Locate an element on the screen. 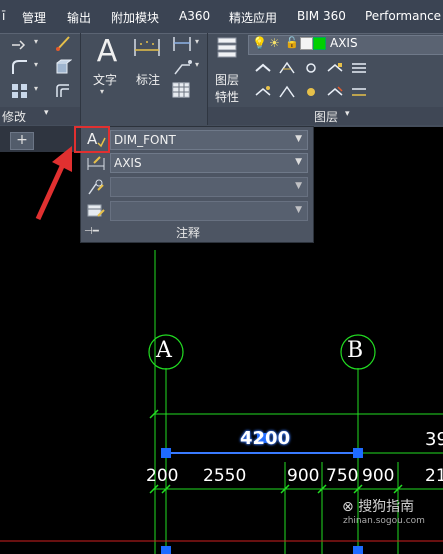 The width and height of the screenshot is (443, 554). table-style-icon is located at coordinates (96, 211).